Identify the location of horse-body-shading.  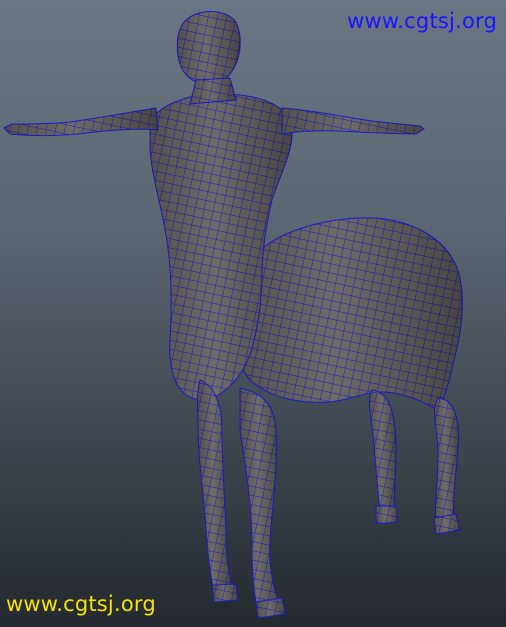
(347, 313).